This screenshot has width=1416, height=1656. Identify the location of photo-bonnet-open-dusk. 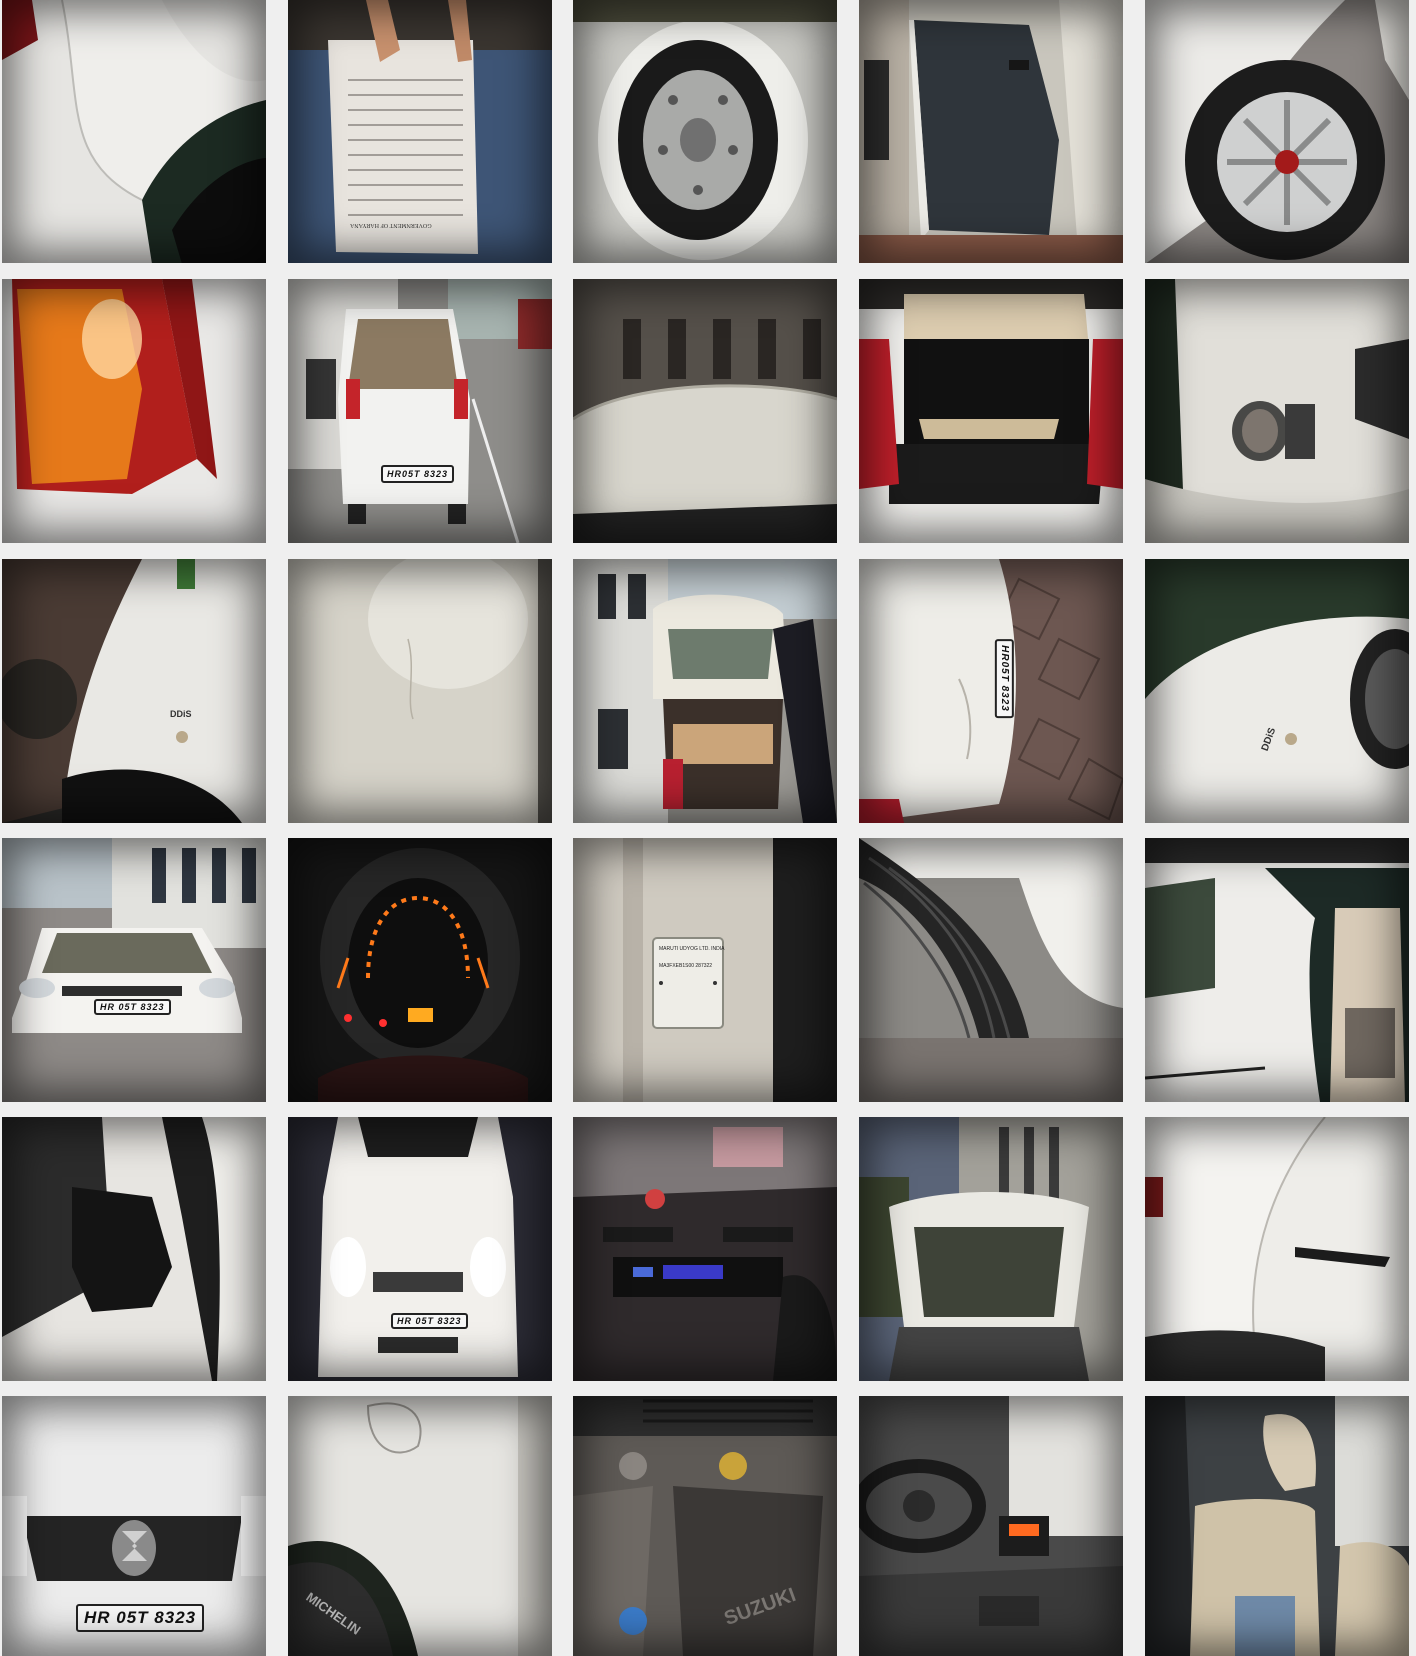
(991, 1249).